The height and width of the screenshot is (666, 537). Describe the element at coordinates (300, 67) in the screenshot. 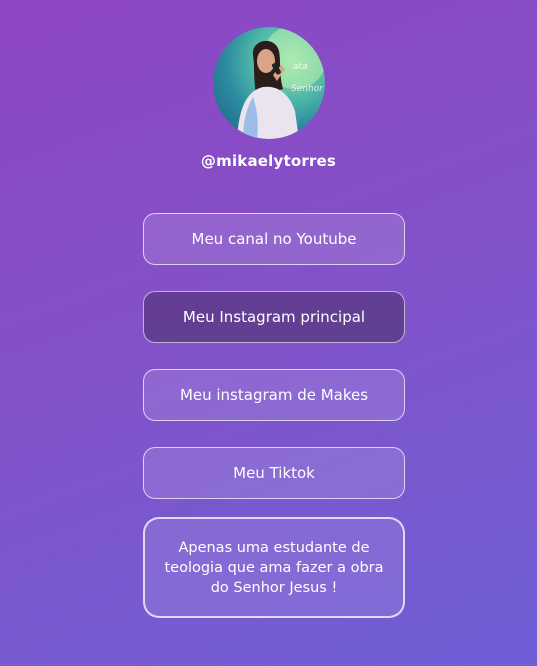

I see `svg-text: ata` at that location.